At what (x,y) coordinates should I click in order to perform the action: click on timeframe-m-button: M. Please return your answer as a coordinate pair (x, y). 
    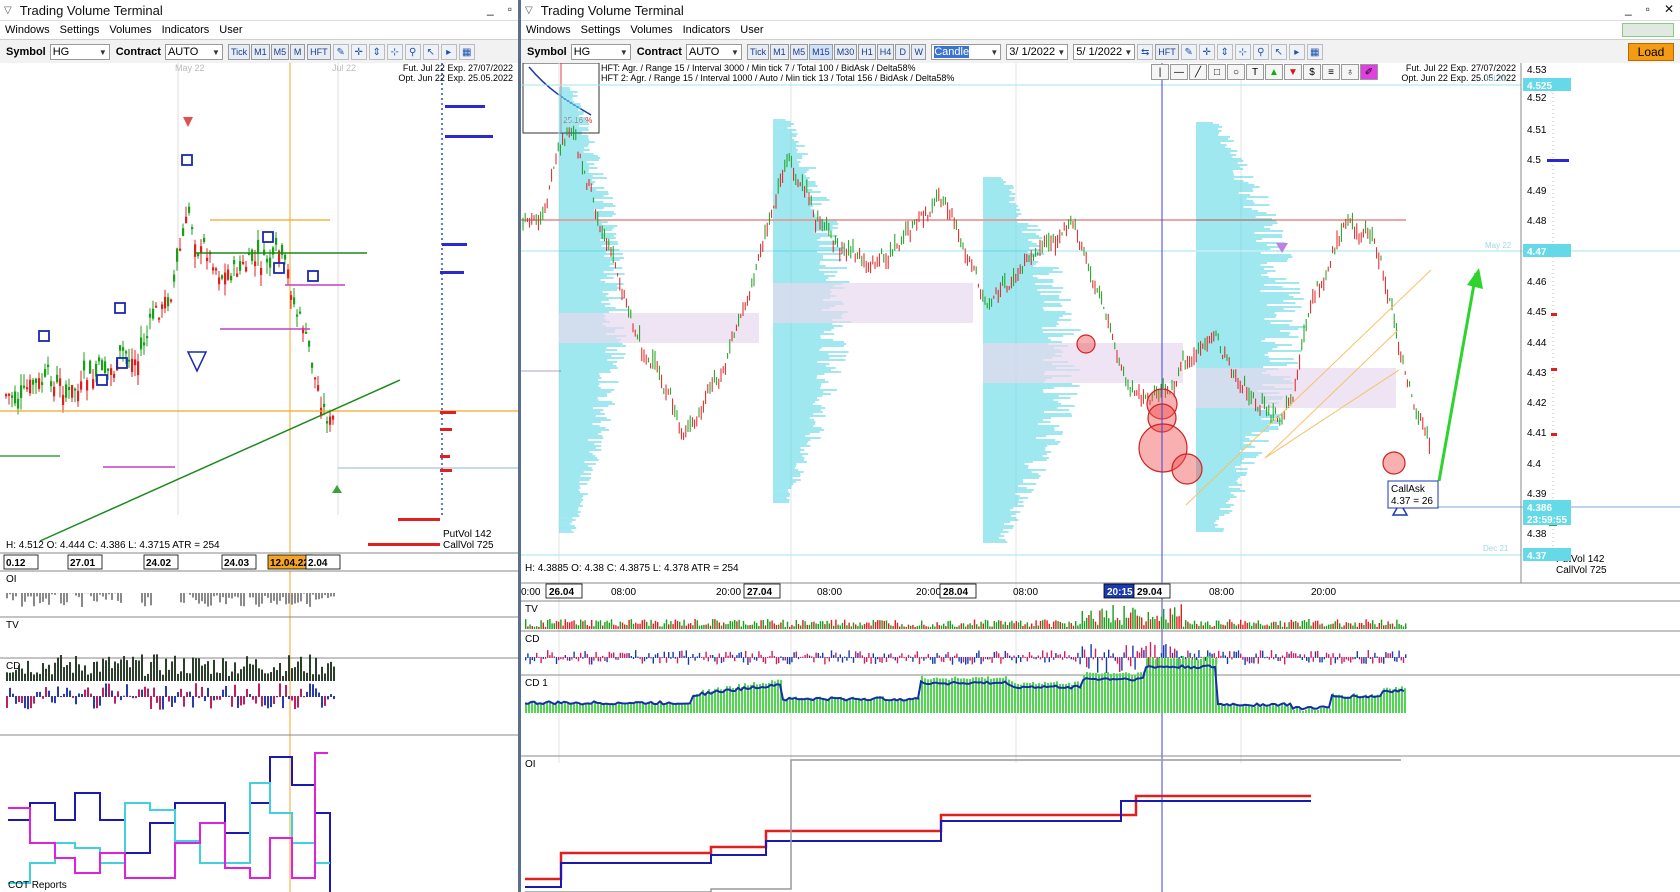
    Looking at the image, I should click on (298, 52).